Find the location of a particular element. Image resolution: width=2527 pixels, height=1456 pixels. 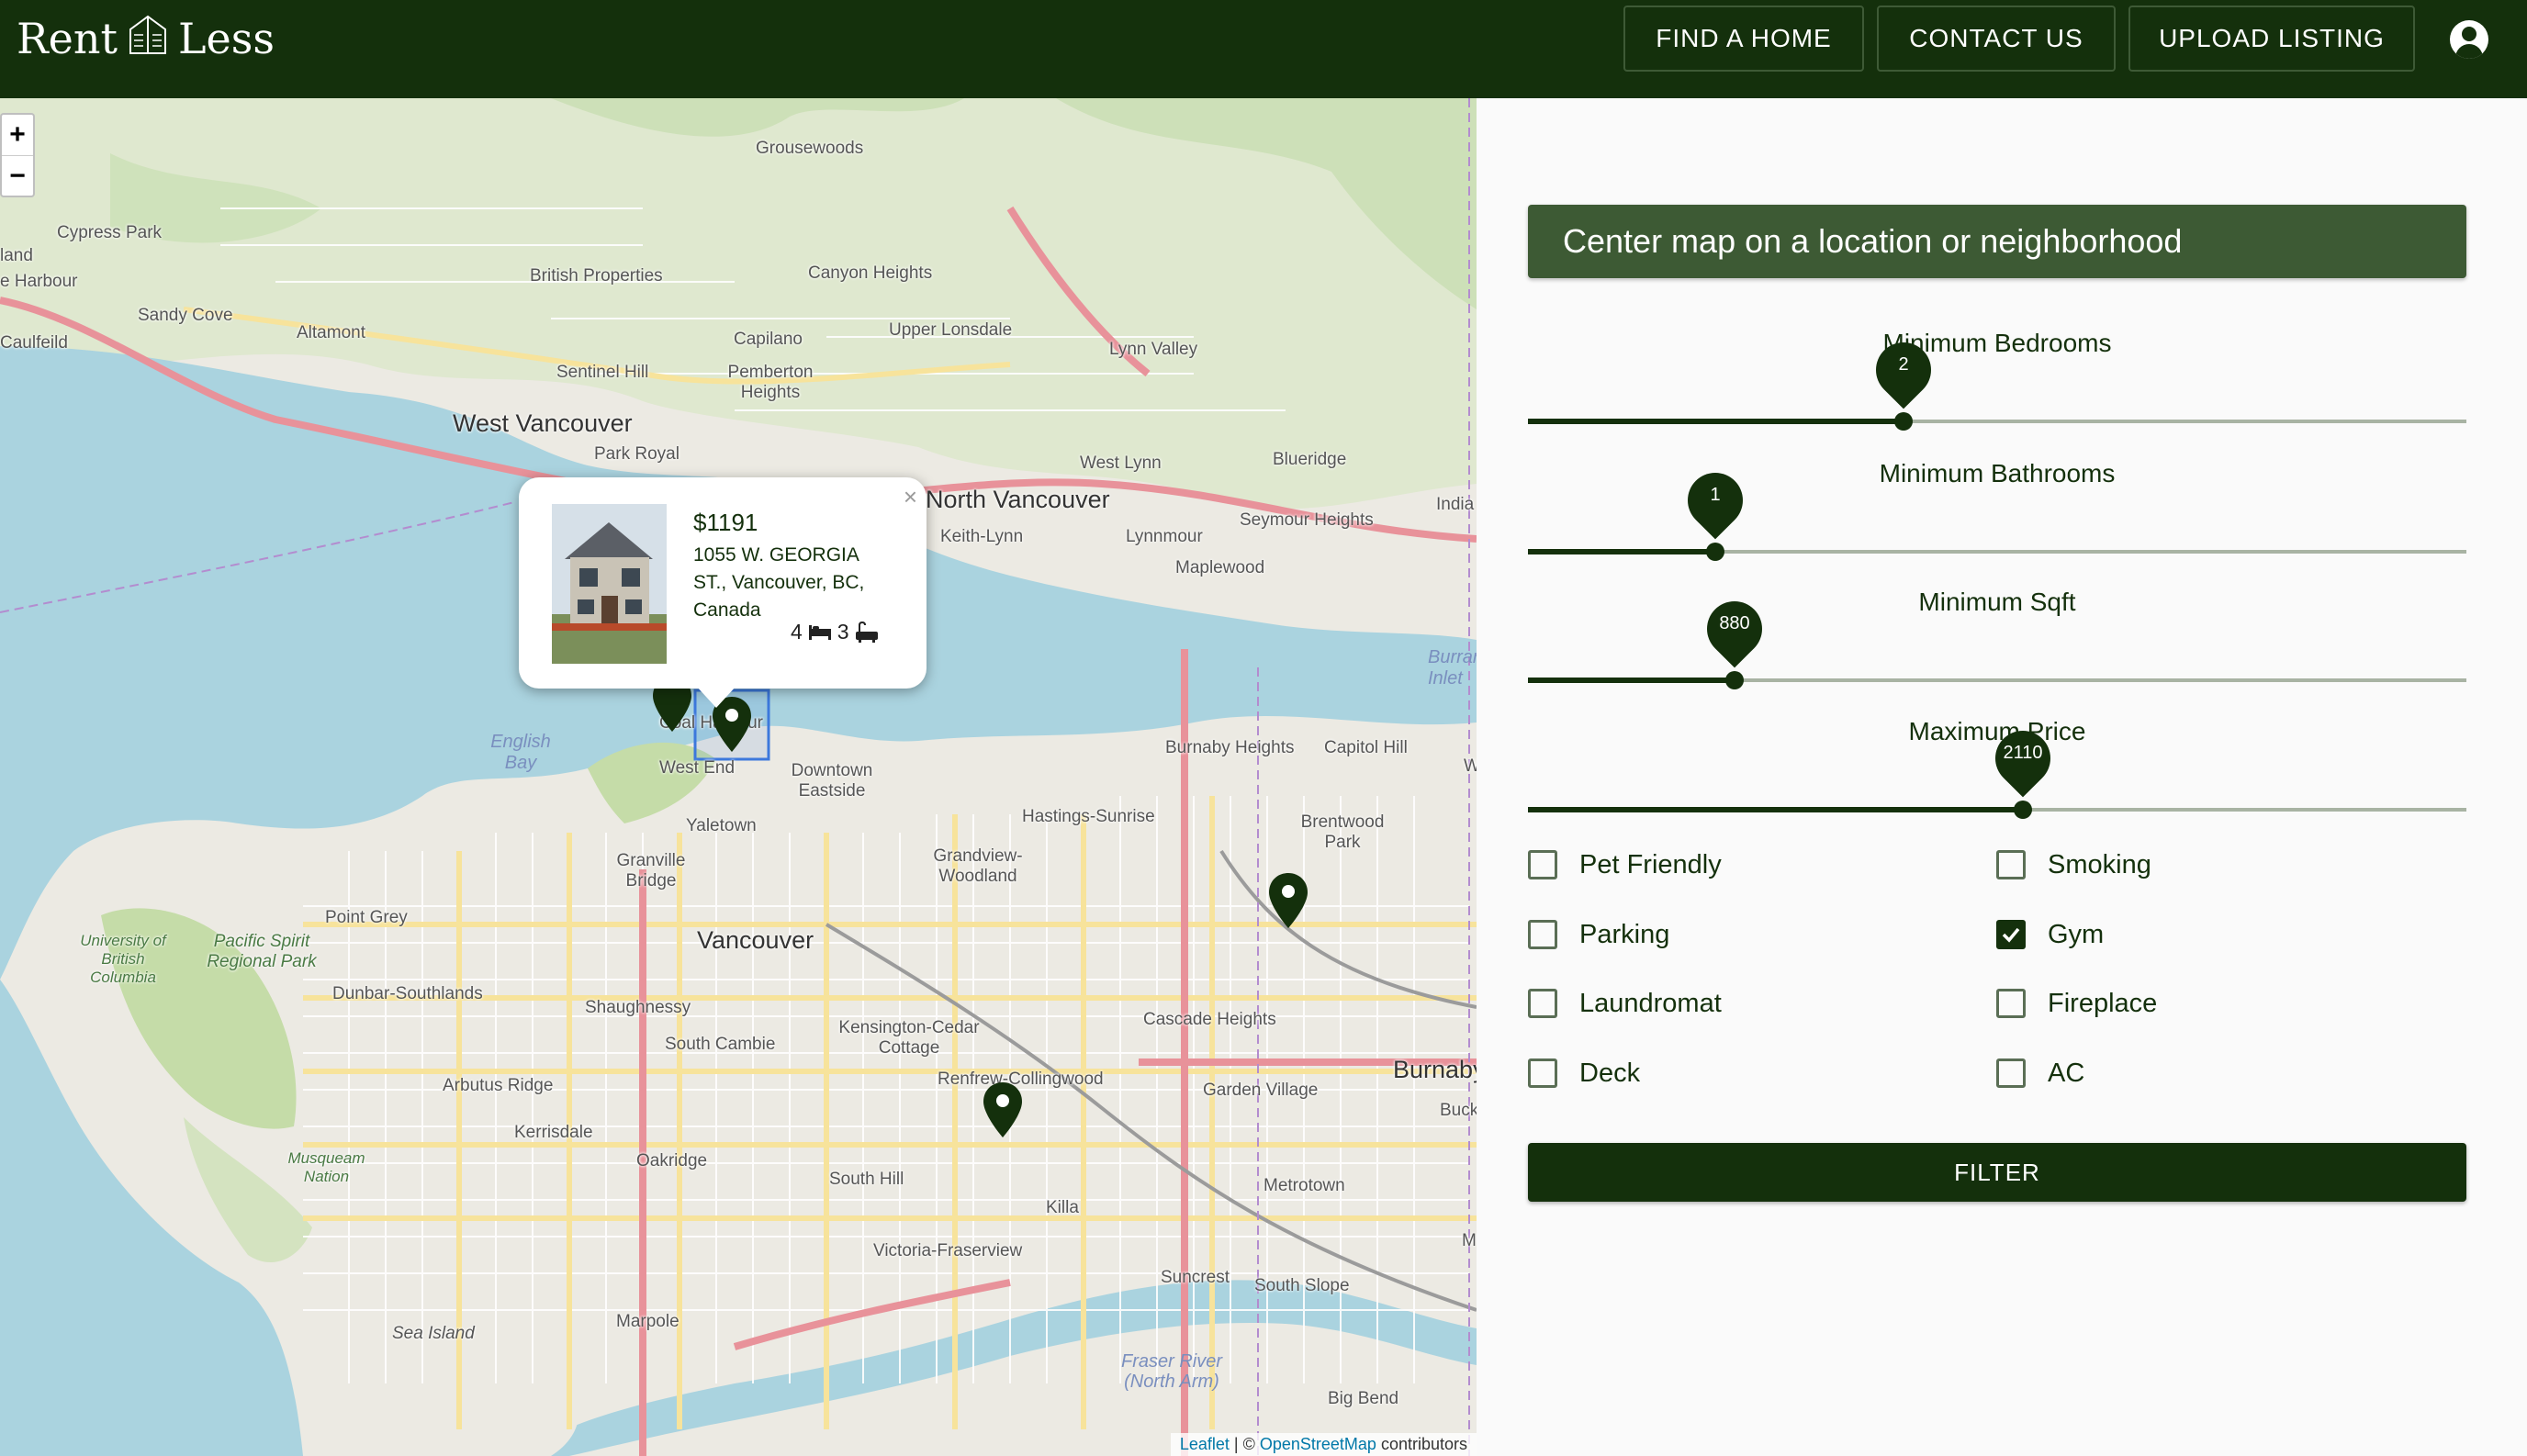

map-label: Sea Island is located at coordinates (433, 1333).